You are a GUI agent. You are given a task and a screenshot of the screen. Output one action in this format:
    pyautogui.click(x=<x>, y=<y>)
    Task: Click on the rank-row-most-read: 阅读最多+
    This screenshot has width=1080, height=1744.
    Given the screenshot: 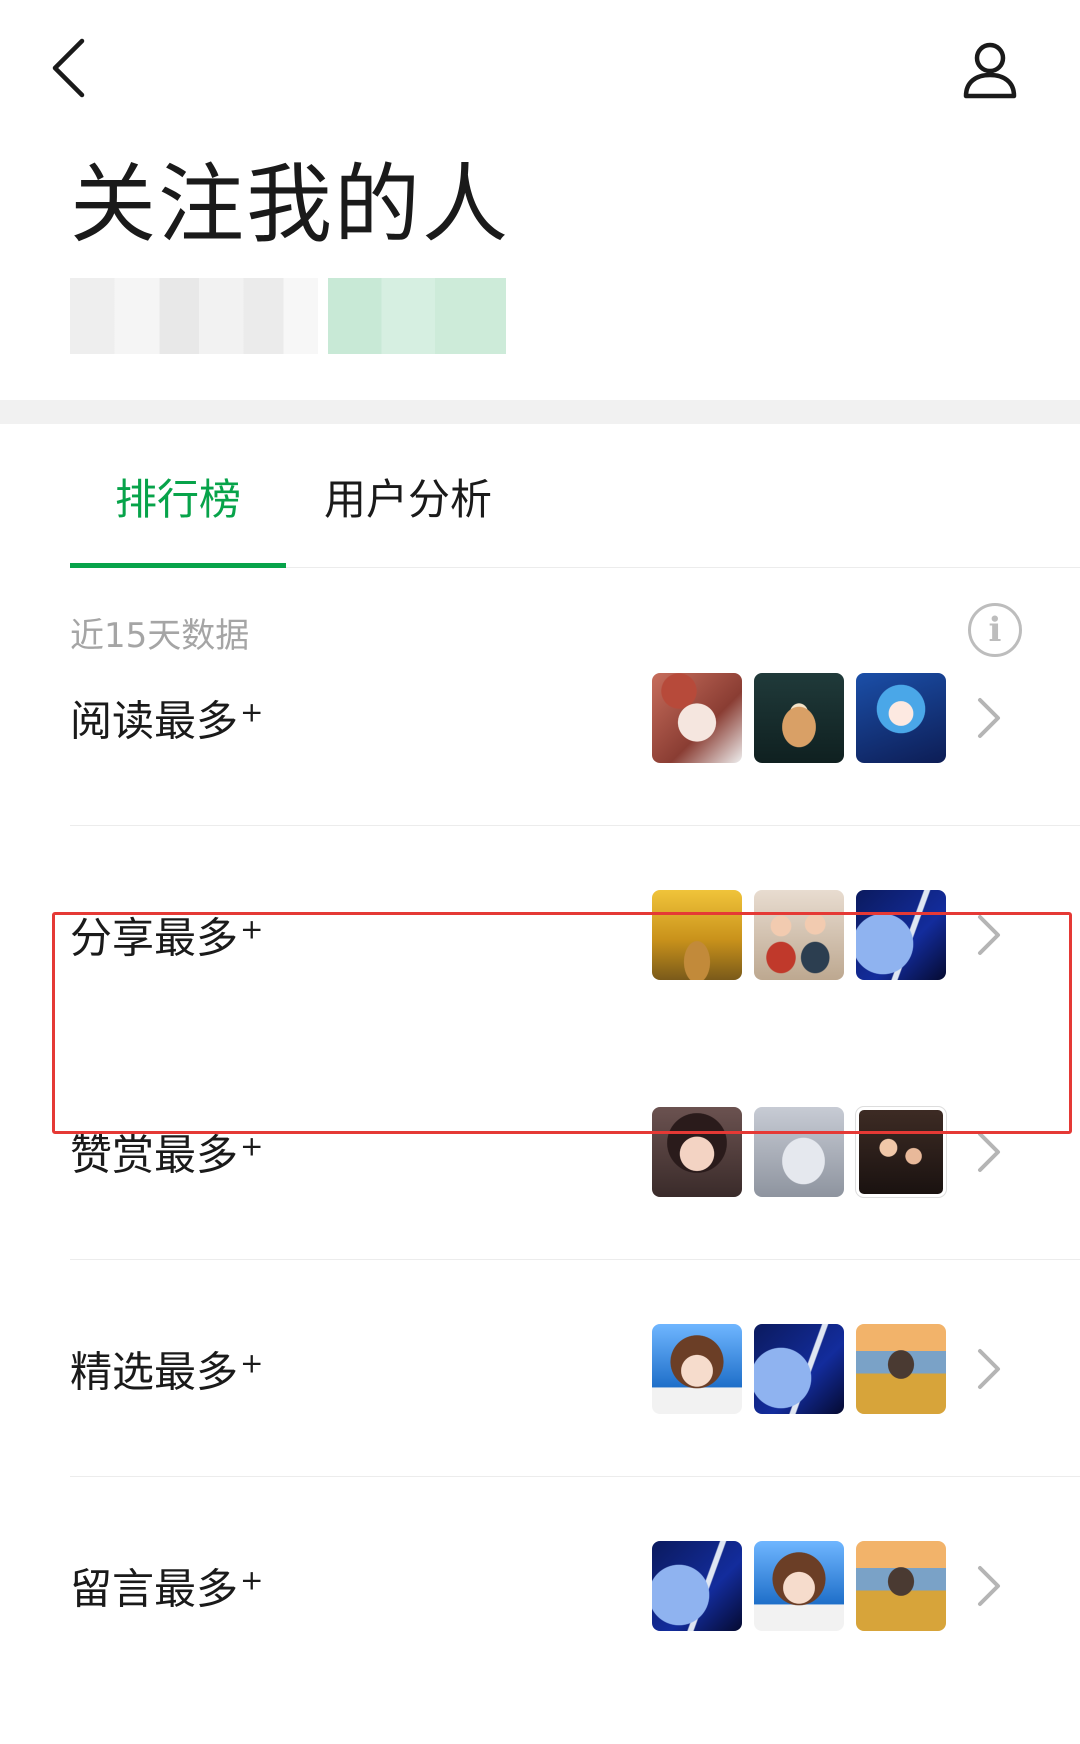 What is the action you would take?
    pyautogui.click(x=540, y=717)
    